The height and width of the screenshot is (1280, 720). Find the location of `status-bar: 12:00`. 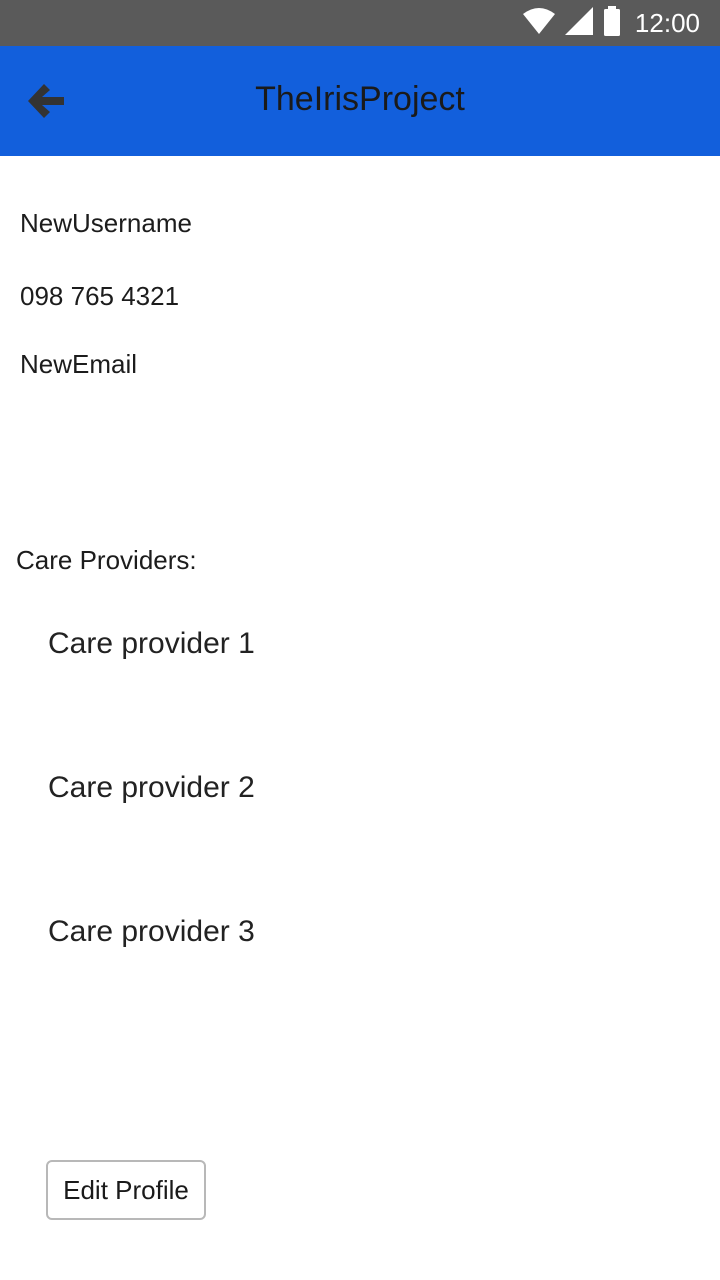

status-bar: 12:00 is located at coordinates (360, 23).